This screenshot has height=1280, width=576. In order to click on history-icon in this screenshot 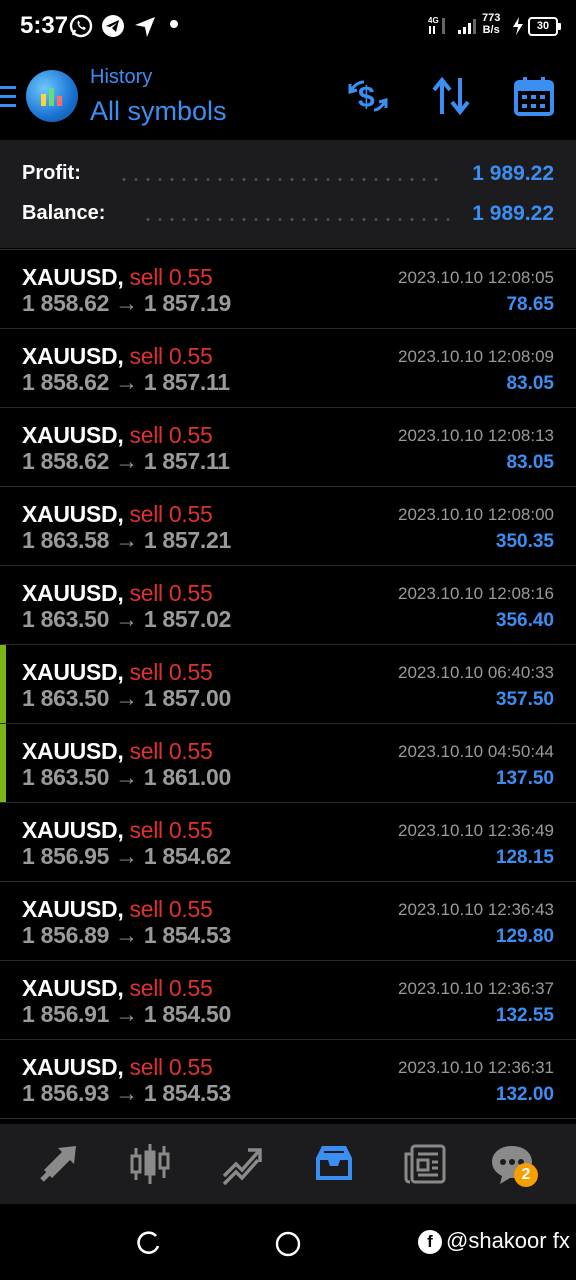, I will do `click(334, 1164)`.